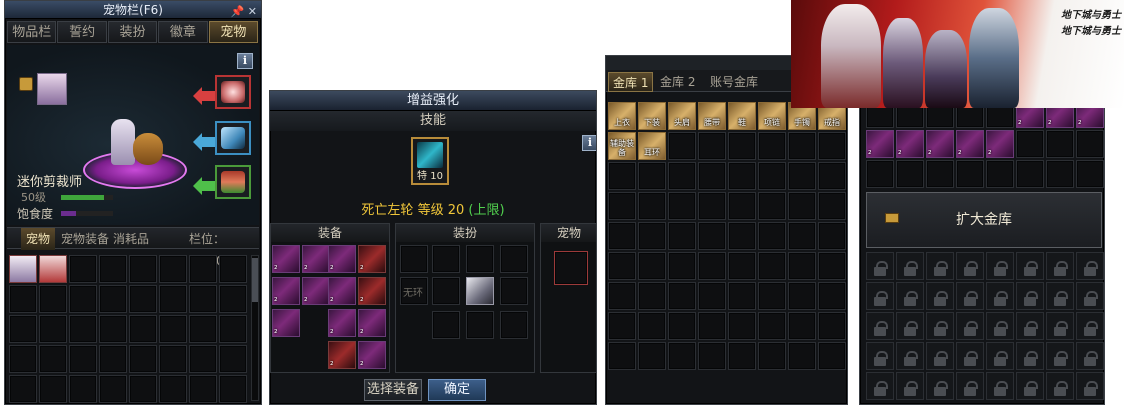  What do you see at coordinates (414, 291) in the screenshot?
I see `avatar-slot-empty: 无环` at bounding box center [414, 291].